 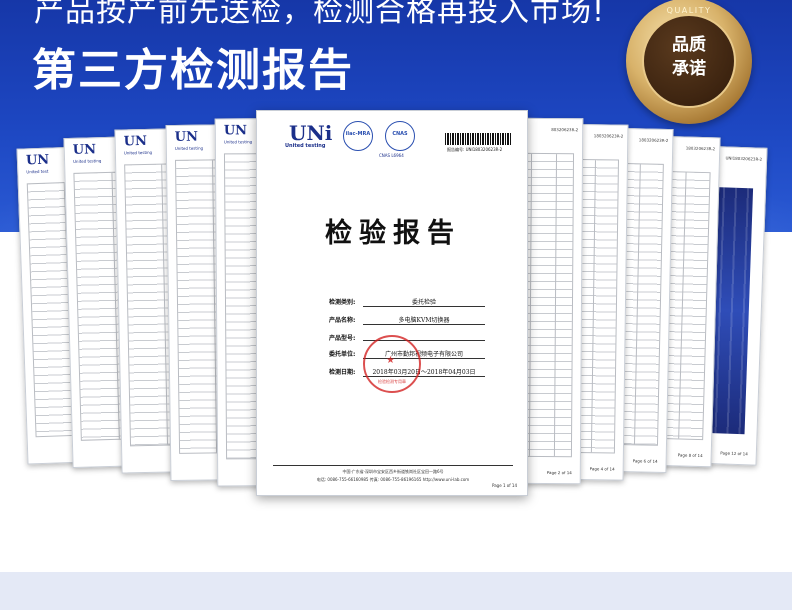 What do you see at coordinates (342, 372) in the screenshot?
I see `field-label: 检测日期:` at bounding box center [342, 372].